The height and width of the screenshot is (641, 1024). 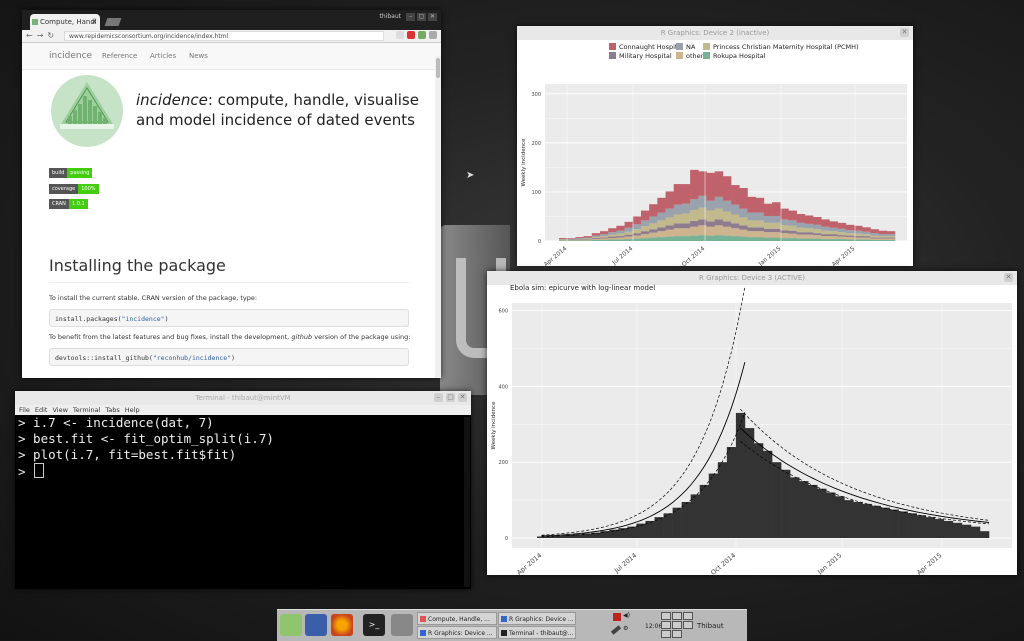 I want to click on new-tab-button, so click(x=113, y=22).